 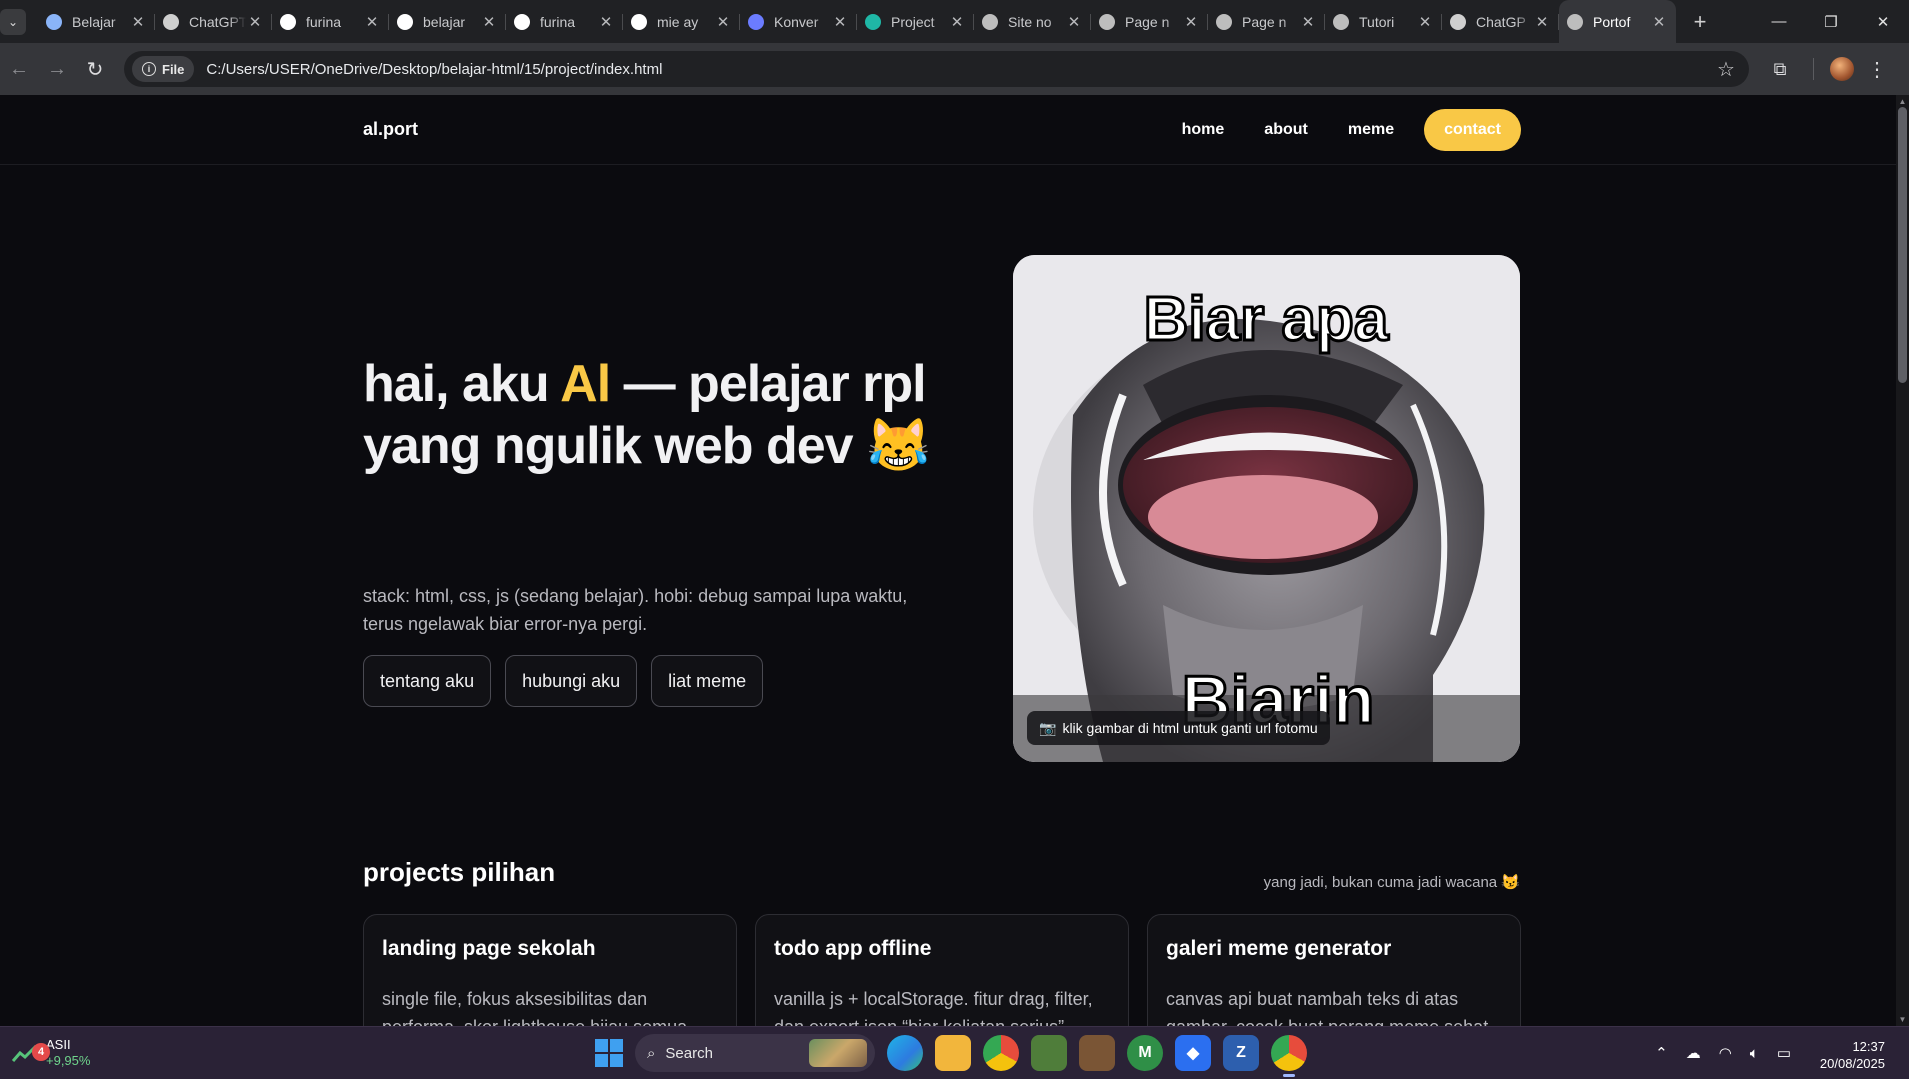 I want to click on project-card-title: galeri meme generator, so click(x=1279, y=948).